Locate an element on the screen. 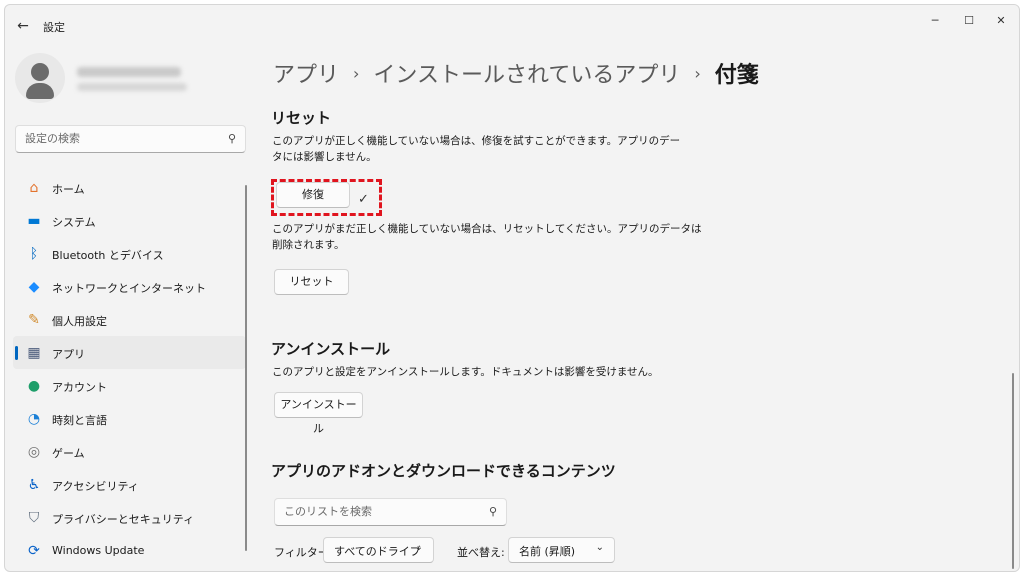 Image resolution: width=1024 pixels, height=576 pixels. account-icon: ● is located at coordinates (34, 386).